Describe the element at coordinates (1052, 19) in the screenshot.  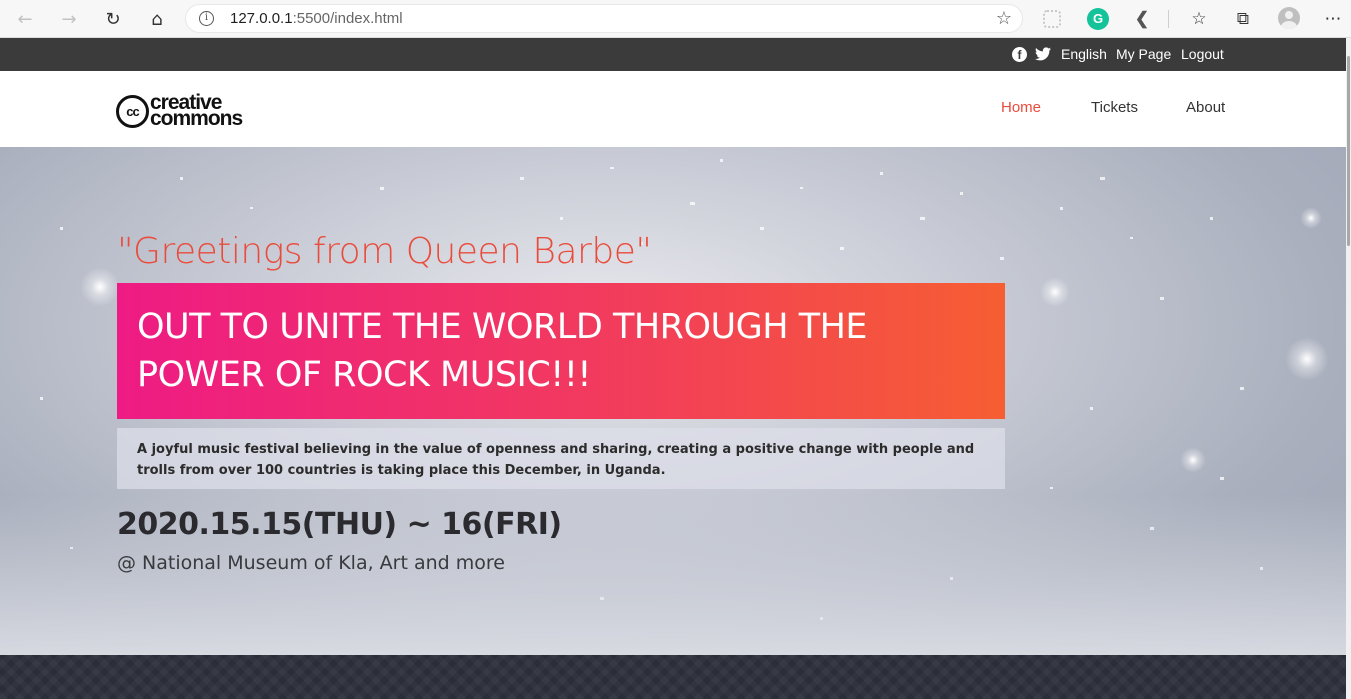
I see `extension-icon` at that location.